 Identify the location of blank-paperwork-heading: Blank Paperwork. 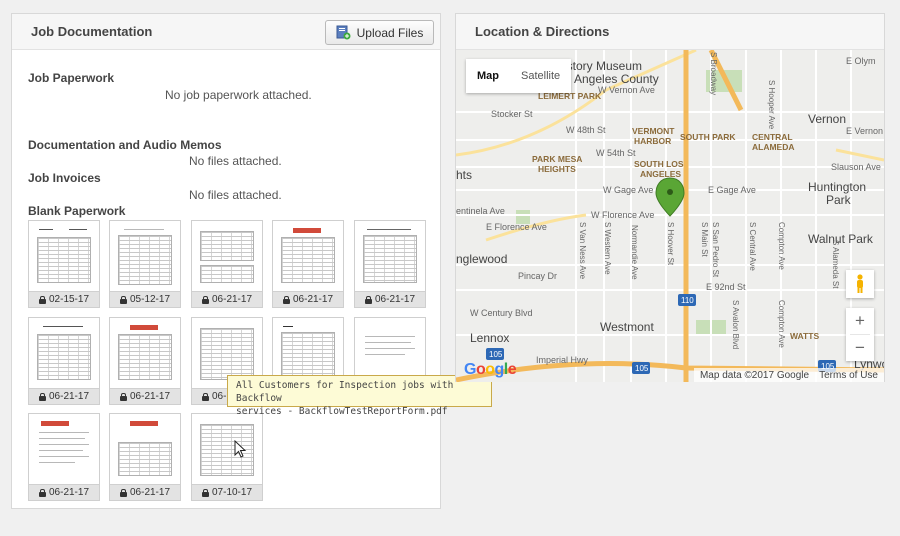
(77, 211).